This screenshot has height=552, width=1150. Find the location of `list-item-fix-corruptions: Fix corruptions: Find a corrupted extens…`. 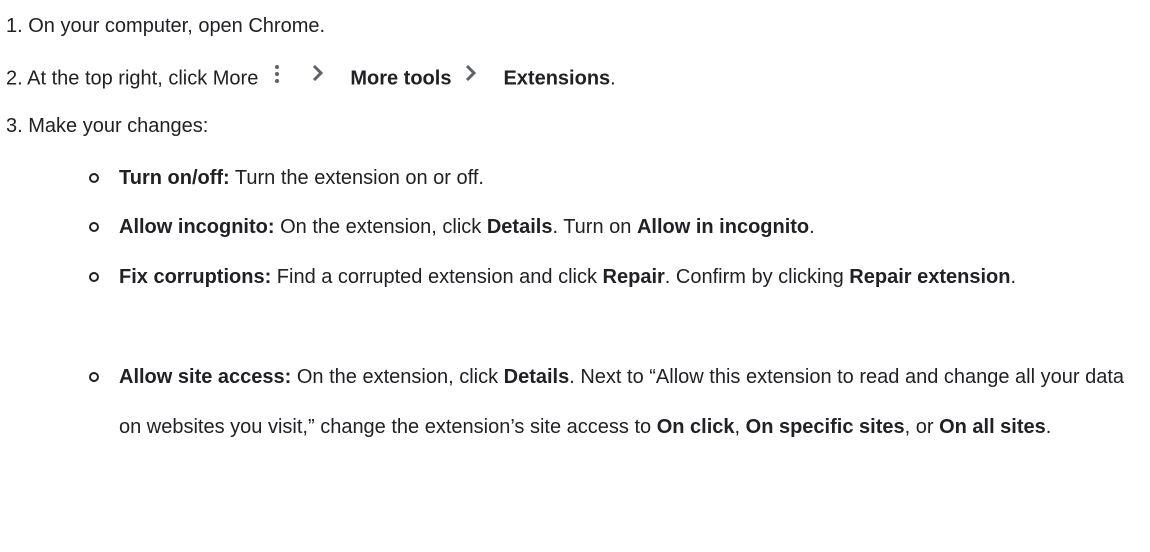

list-item-fix-corruptions: Fix corruptions: Find a corrupted extens… is located at coordinates (616, 277).